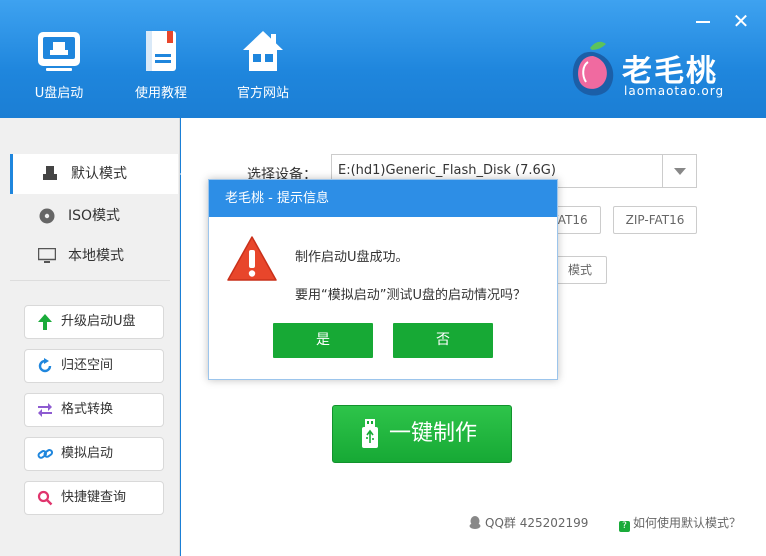  I want to click on boot-mode-label: 模式, so click(579, 270).